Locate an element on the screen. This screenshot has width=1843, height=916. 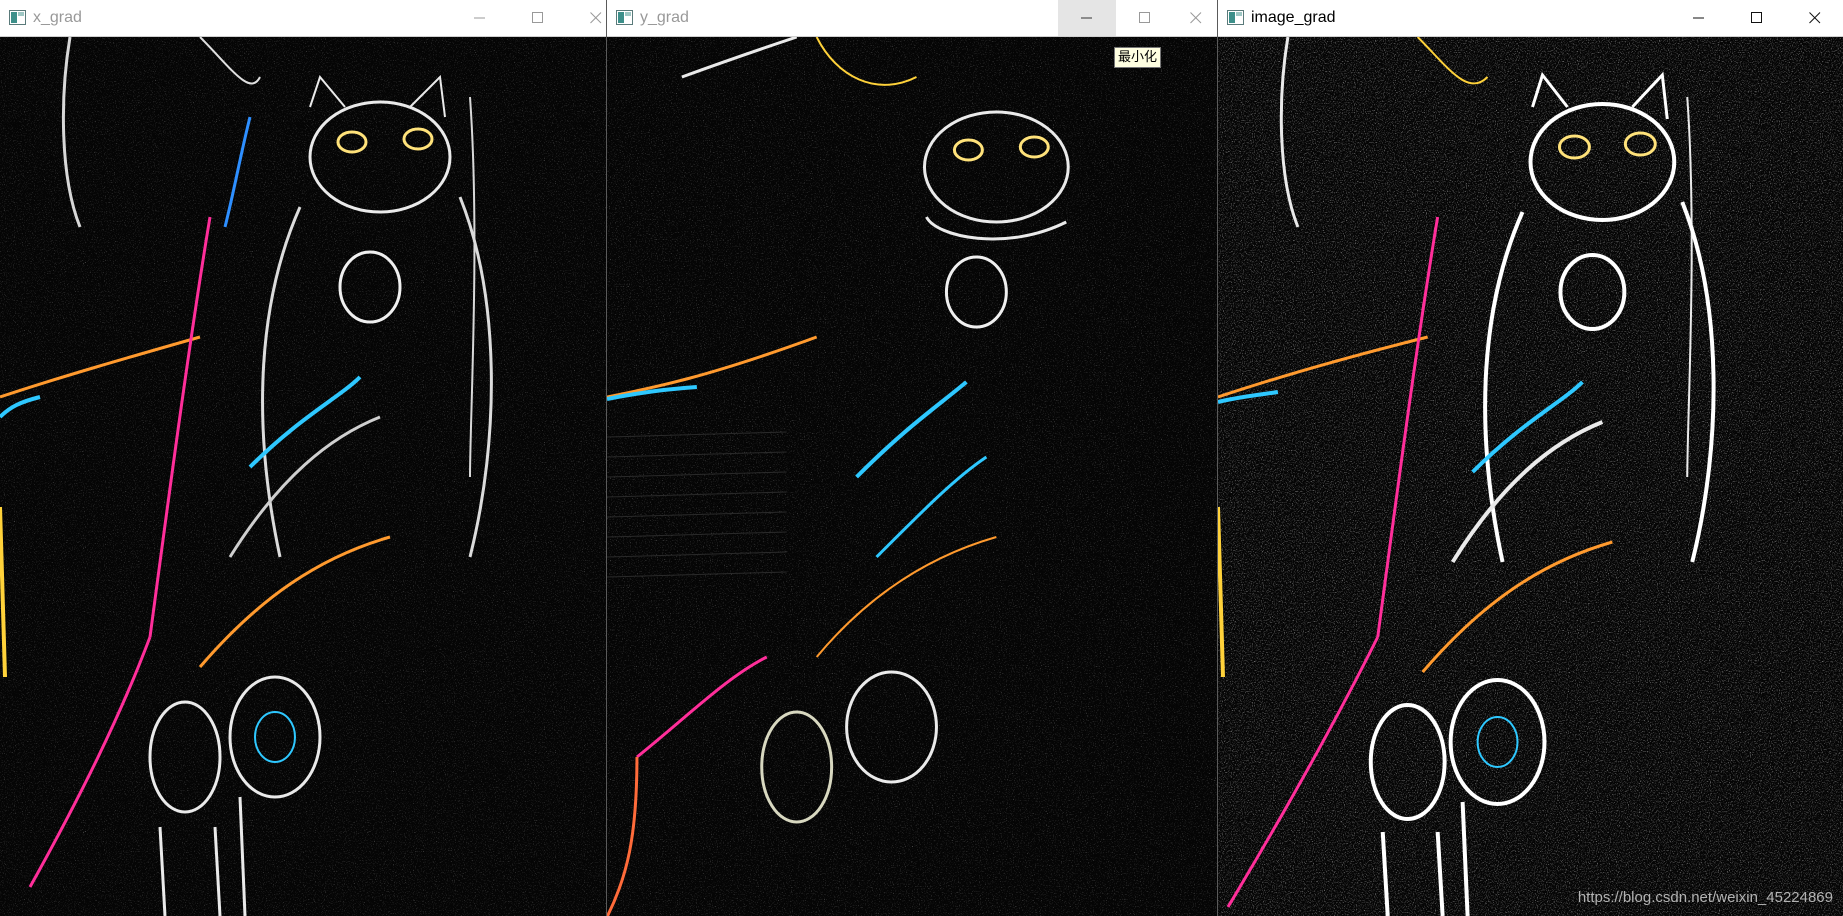
window-title: y_grad is located at coordinates (664, 17).